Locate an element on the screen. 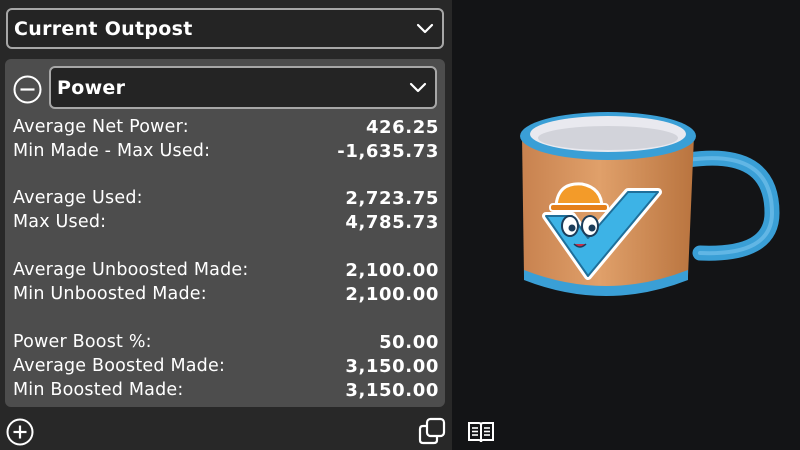 The width and height of the screenshot is (800, 450). stat-row-min-unboosted-made: Min Unboosted Made: 2,100.00 is located at coordinates (226, 294).